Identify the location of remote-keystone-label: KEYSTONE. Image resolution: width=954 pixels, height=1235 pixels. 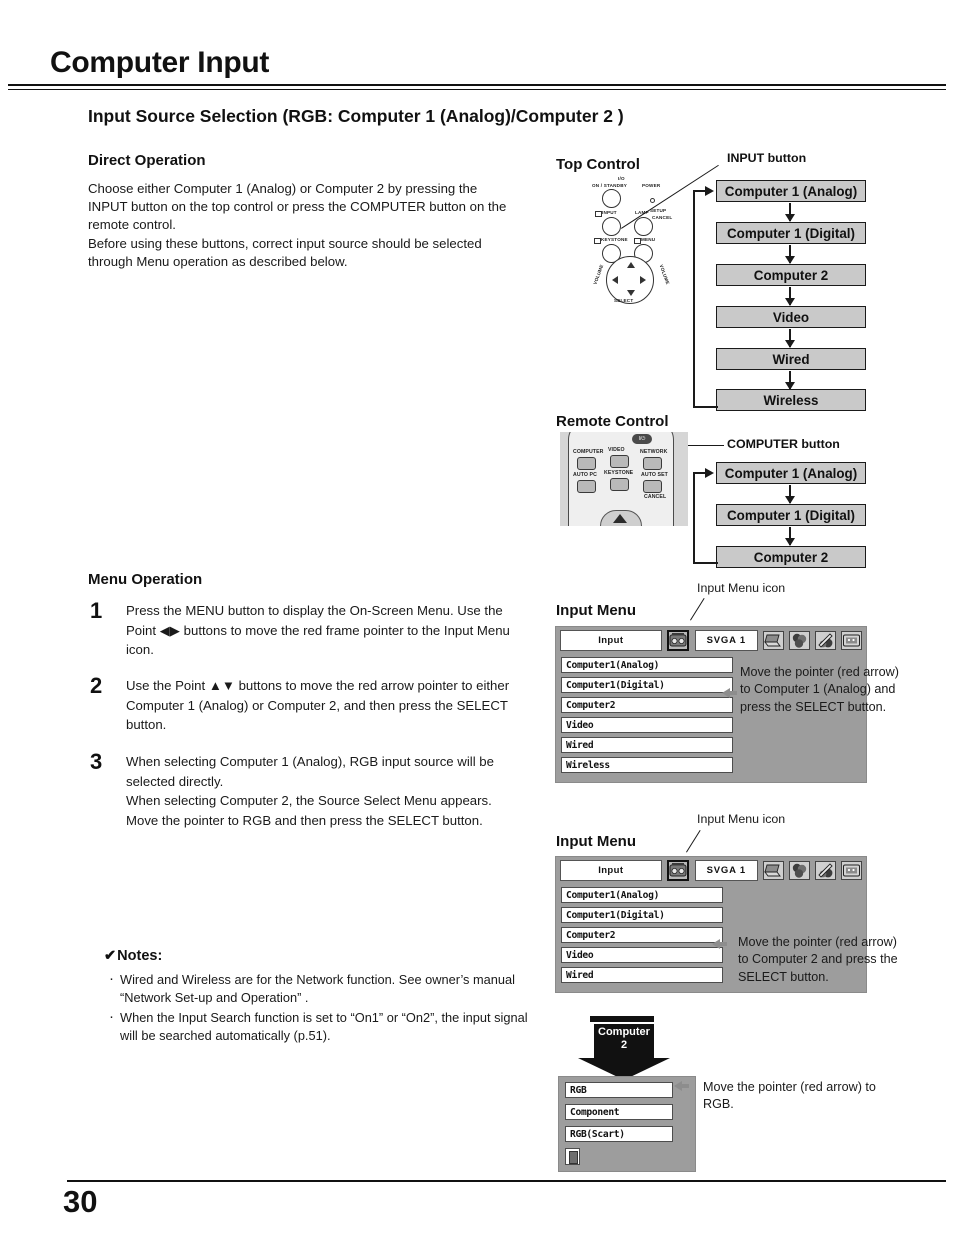
(619, 473).